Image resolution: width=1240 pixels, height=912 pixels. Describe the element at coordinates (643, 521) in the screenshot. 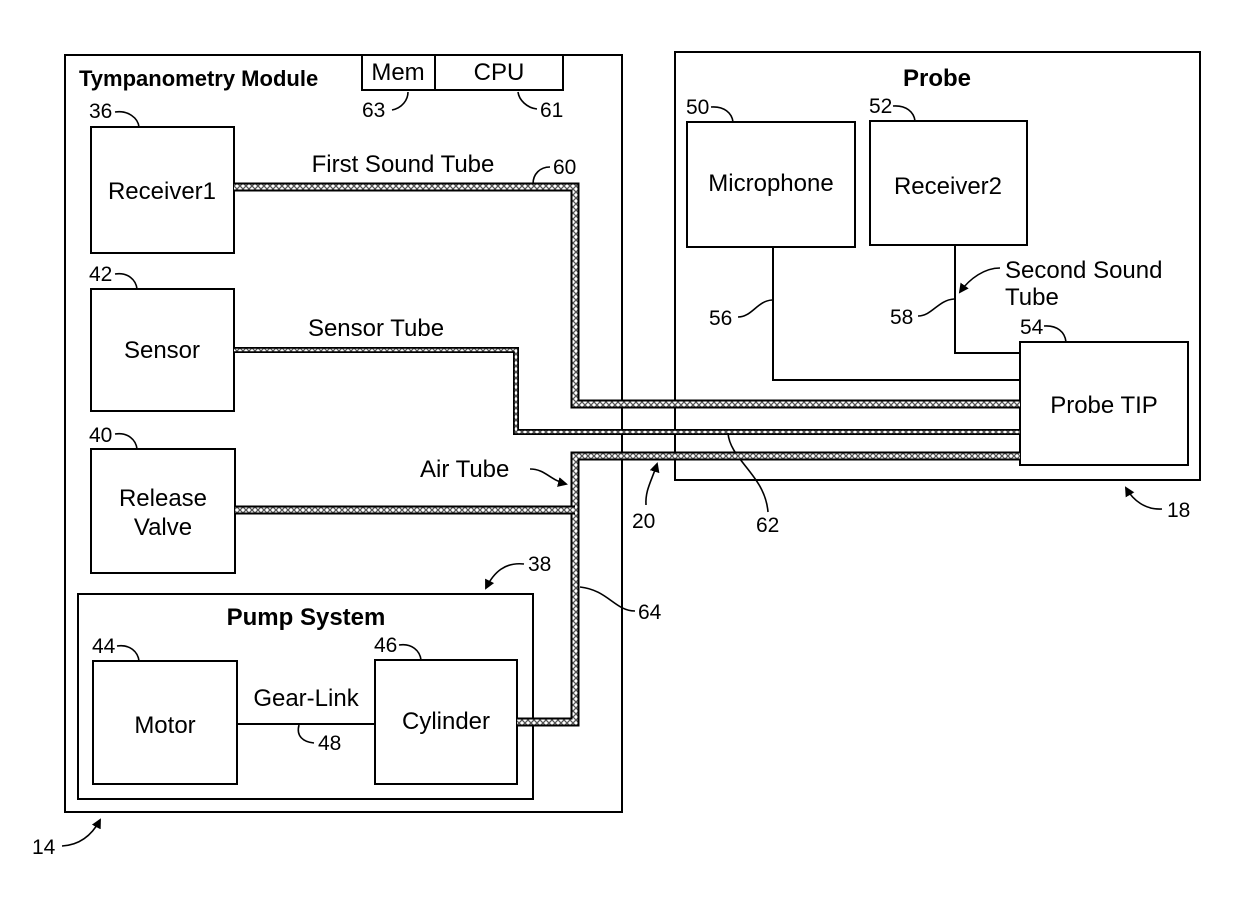

I see `tube-bundle-ref: 20` at that location.